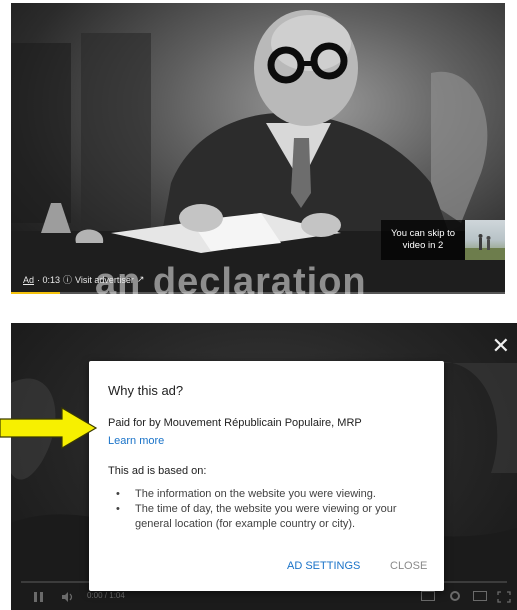 The image size is (517, 610). What do you see at coordinates (408, 566) in the screenshot?
I see `close-button: CLOSE` at bounding box center [408, 566].